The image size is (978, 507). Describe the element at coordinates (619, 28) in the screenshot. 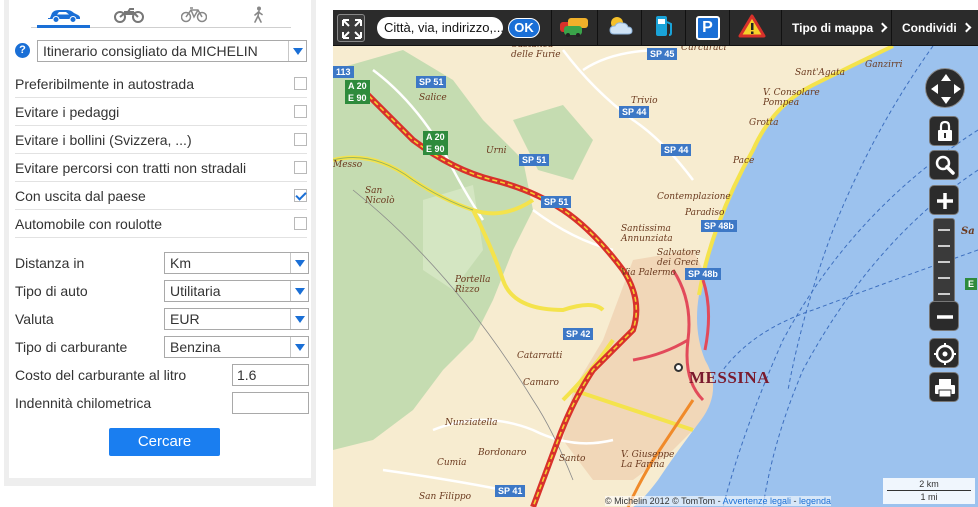

I see `weather-button` at that location.